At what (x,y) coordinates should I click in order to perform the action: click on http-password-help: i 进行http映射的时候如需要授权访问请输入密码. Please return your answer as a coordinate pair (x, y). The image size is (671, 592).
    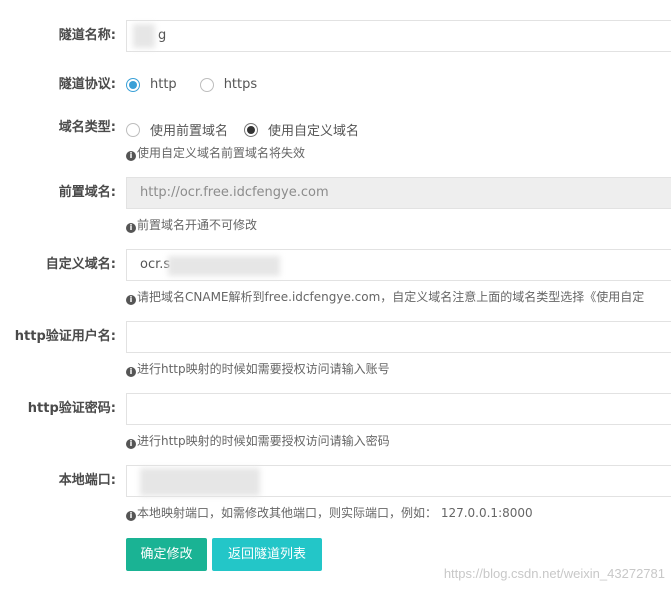
    Looking at the image, I should click on (258, 441).